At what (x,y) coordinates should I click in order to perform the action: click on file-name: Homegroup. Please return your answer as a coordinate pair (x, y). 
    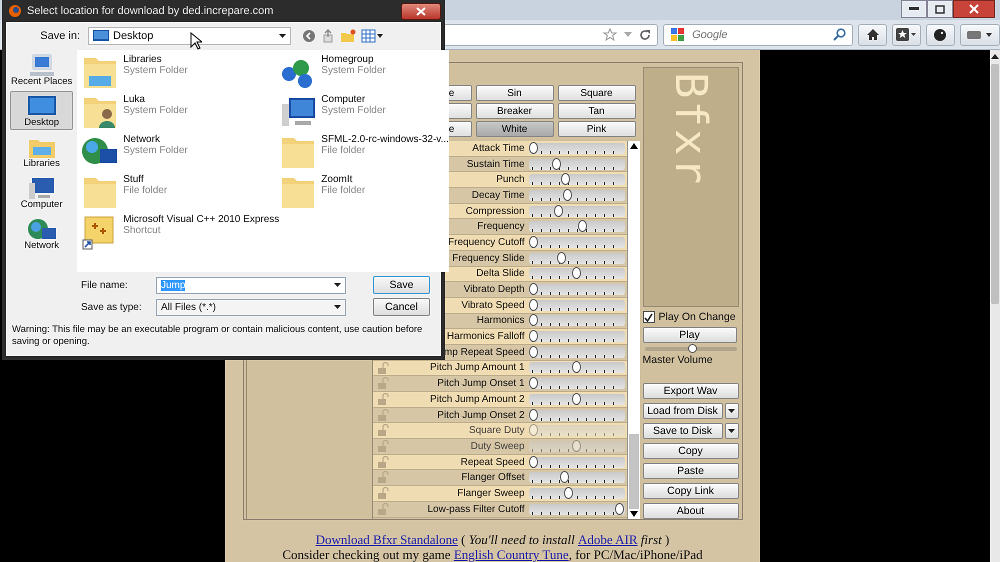
    Looking at the image, I should click on (353, 59).